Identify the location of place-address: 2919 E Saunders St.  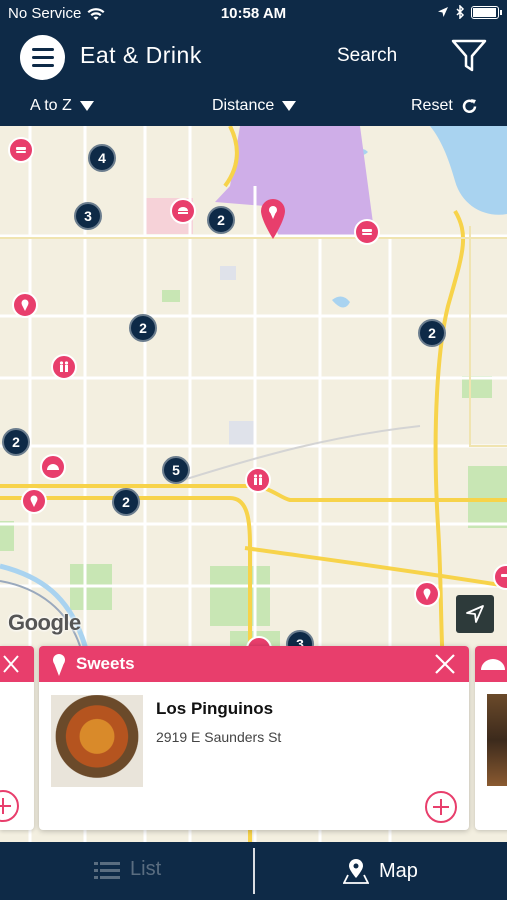
(219, 737).